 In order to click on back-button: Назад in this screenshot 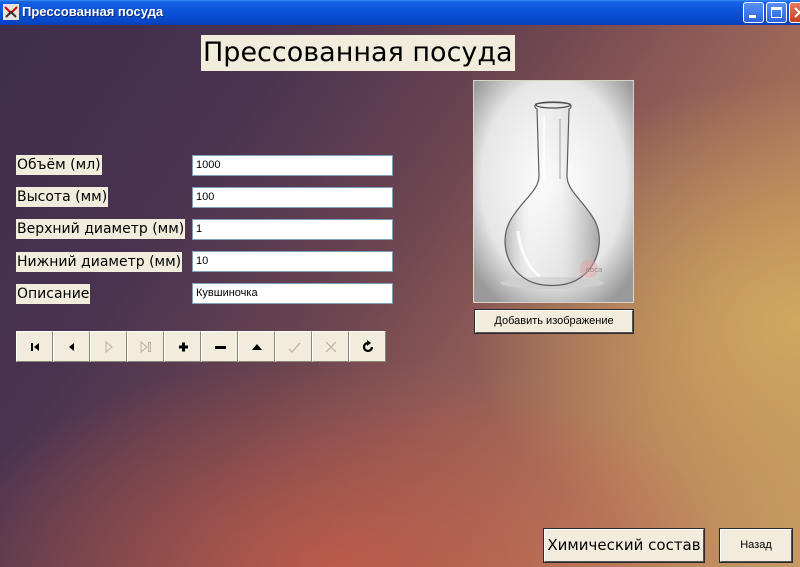, I will do `click(756, 545)`.